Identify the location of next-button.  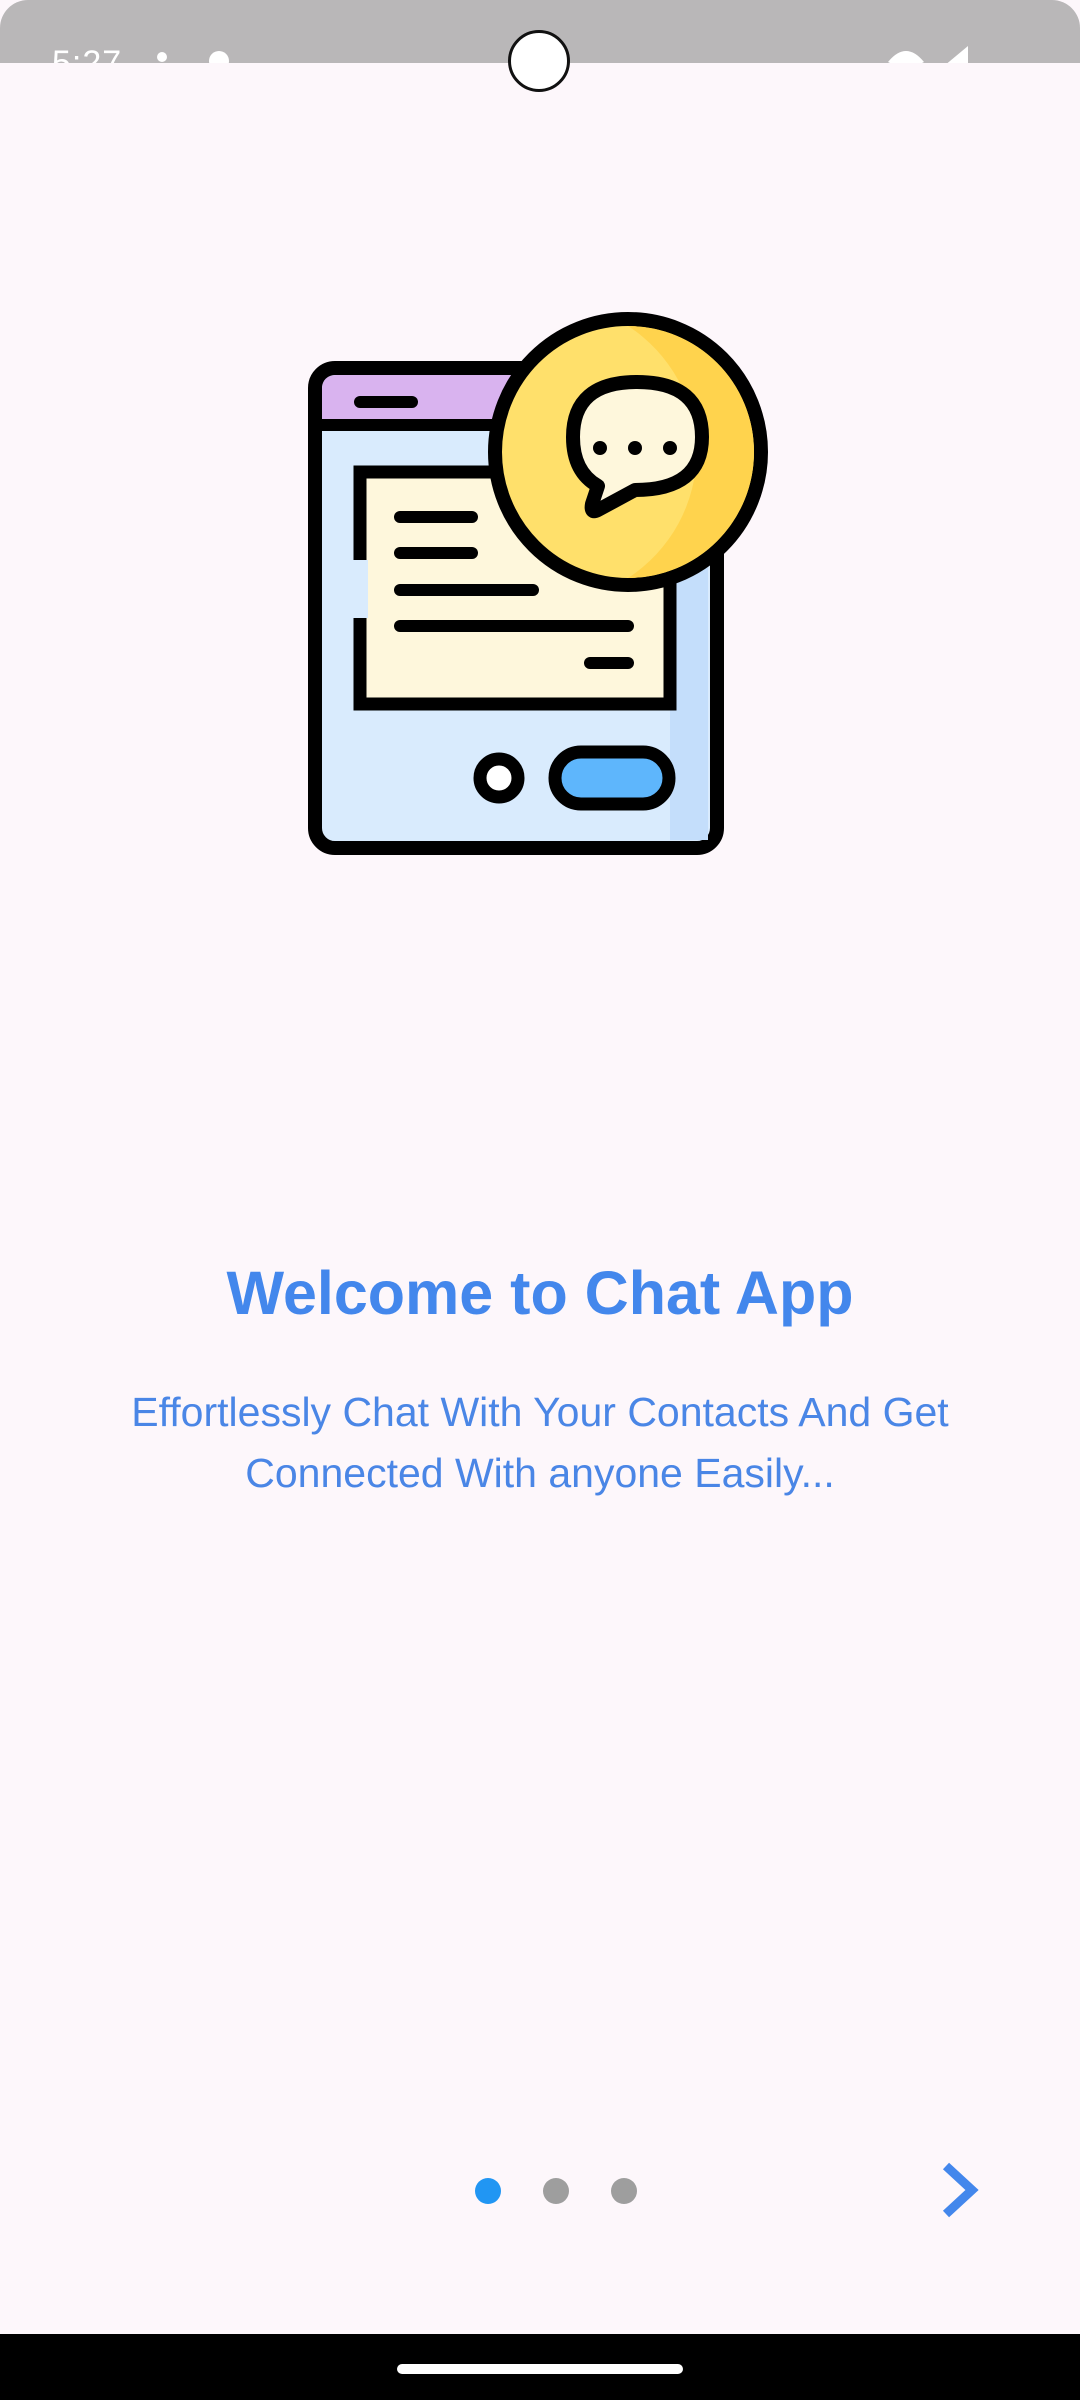
(960, 2190).